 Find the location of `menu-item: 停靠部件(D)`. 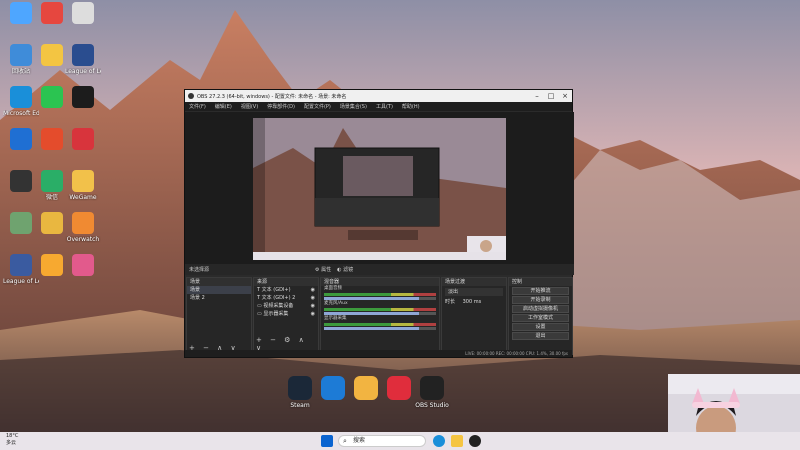

menu-item: 停靠部件(D) is located at coordinates (281, 106).